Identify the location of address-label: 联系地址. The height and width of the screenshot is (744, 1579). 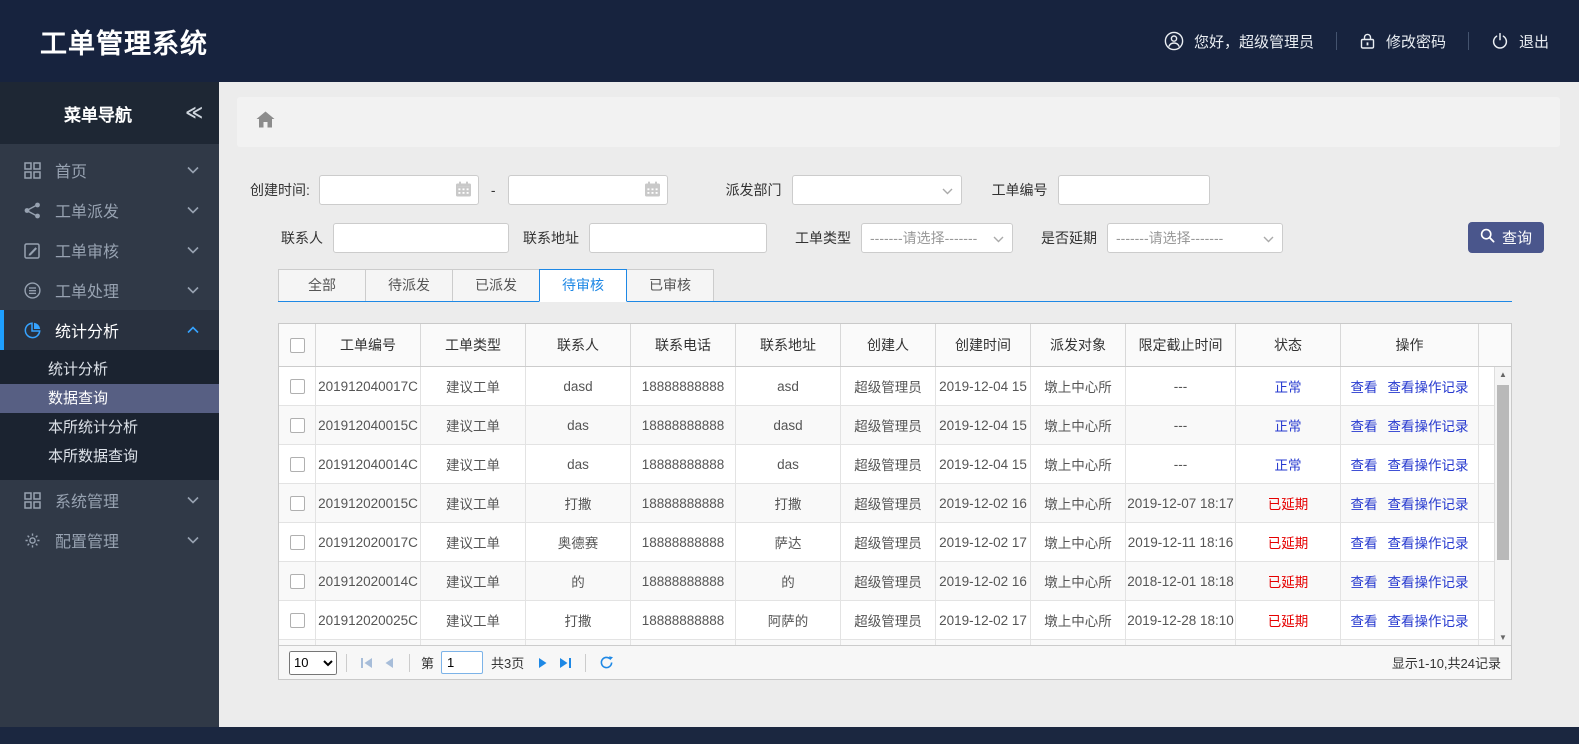
(551, 237).